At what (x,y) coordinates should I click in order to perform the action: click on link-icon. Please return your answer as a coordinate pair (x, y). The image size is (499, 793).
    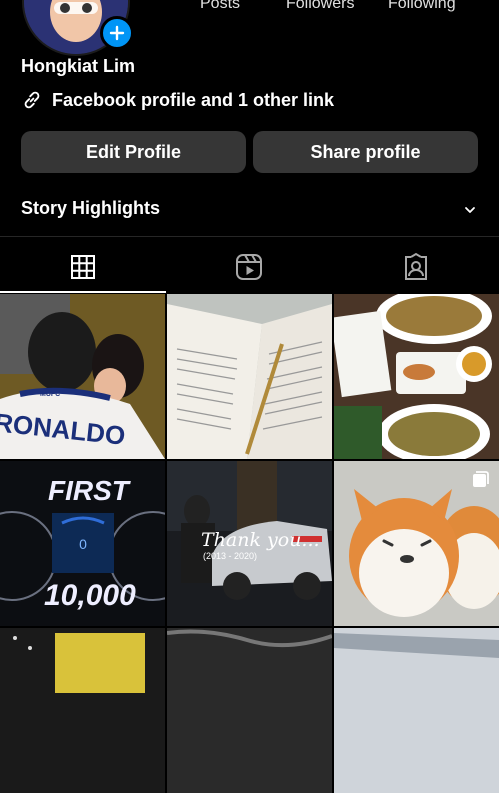
    Looking at the image, I should click on (32, 100).